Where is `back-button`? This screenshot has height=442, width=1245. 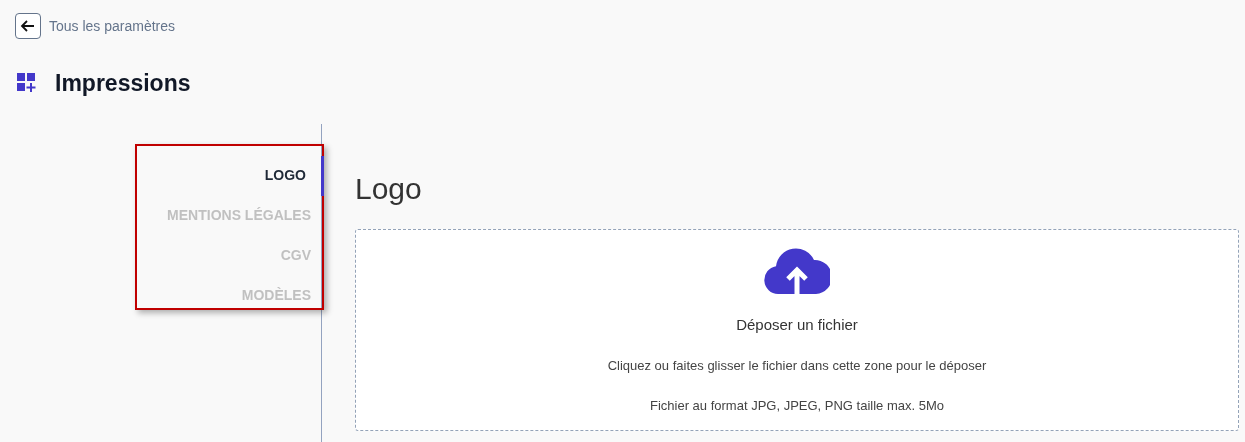
back-button is located at coordinates (28, 26).